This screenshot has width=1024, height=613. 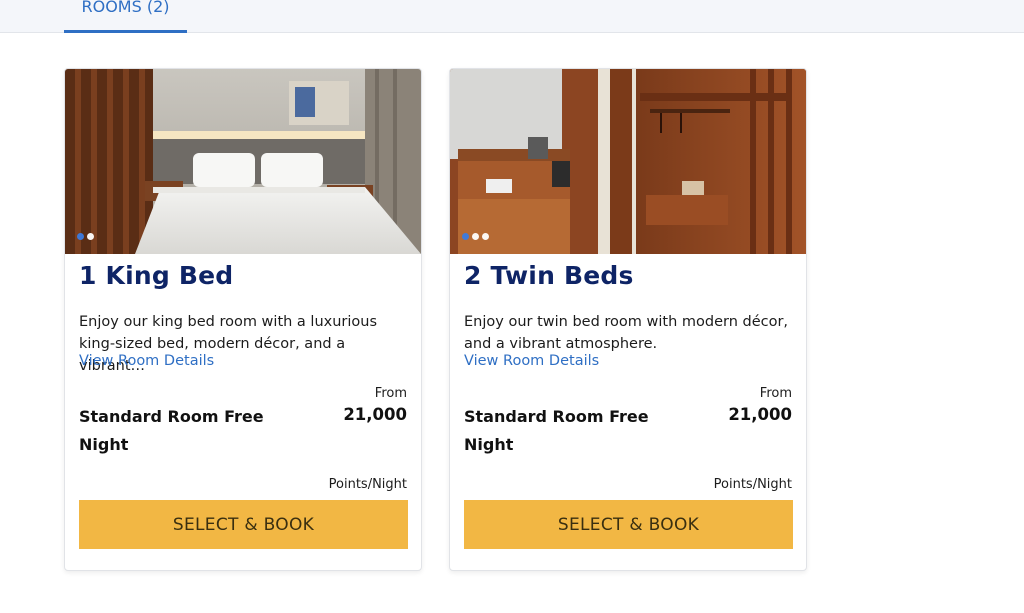 What do you see at coordinates (125, 8) in the screenshot?
I see `tab-rooms-label: ROOMS (2)` at bounding box center [125, 8].